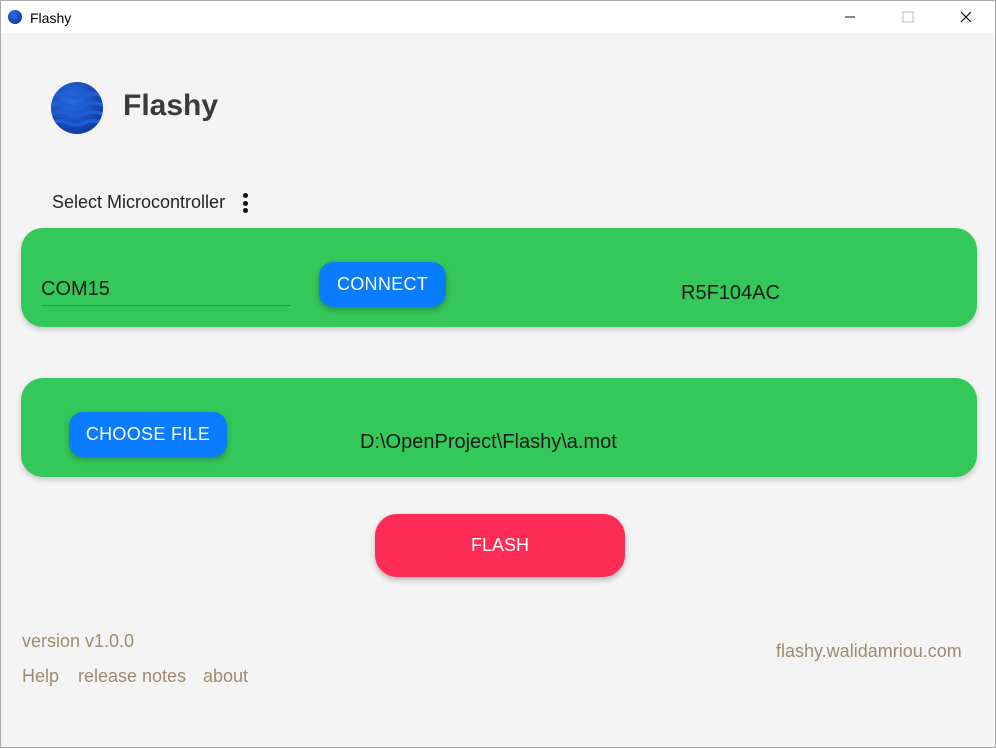  What do you see at coordinates (382, 284) in the screenshot?
I see `connect-button: CONNECT` at bounding box center [382, 284].